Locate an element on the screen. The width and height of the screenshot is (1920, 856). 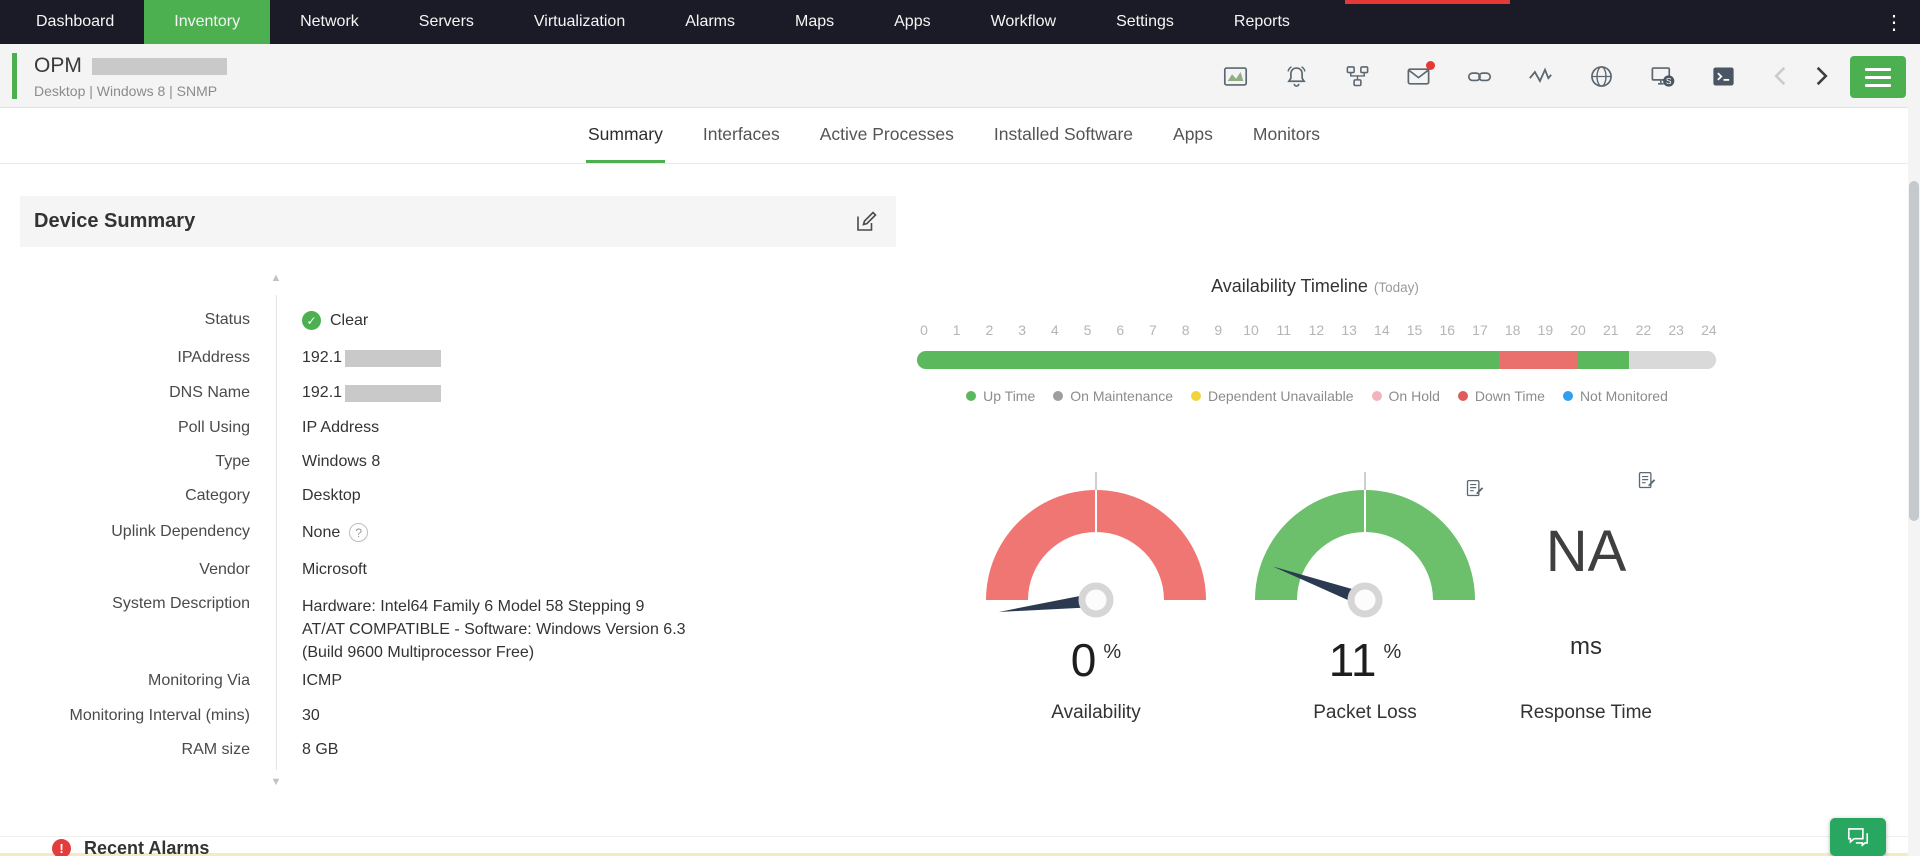
field-row-vendor: Vendor Microsoft is located at coordinates (458, 573).